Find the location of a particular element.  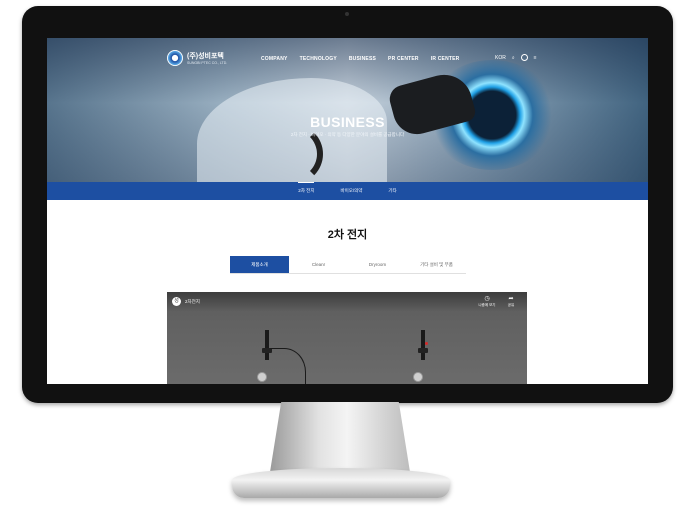

tab-product-intro: 제품소개 is located at coordinates (259, 264).